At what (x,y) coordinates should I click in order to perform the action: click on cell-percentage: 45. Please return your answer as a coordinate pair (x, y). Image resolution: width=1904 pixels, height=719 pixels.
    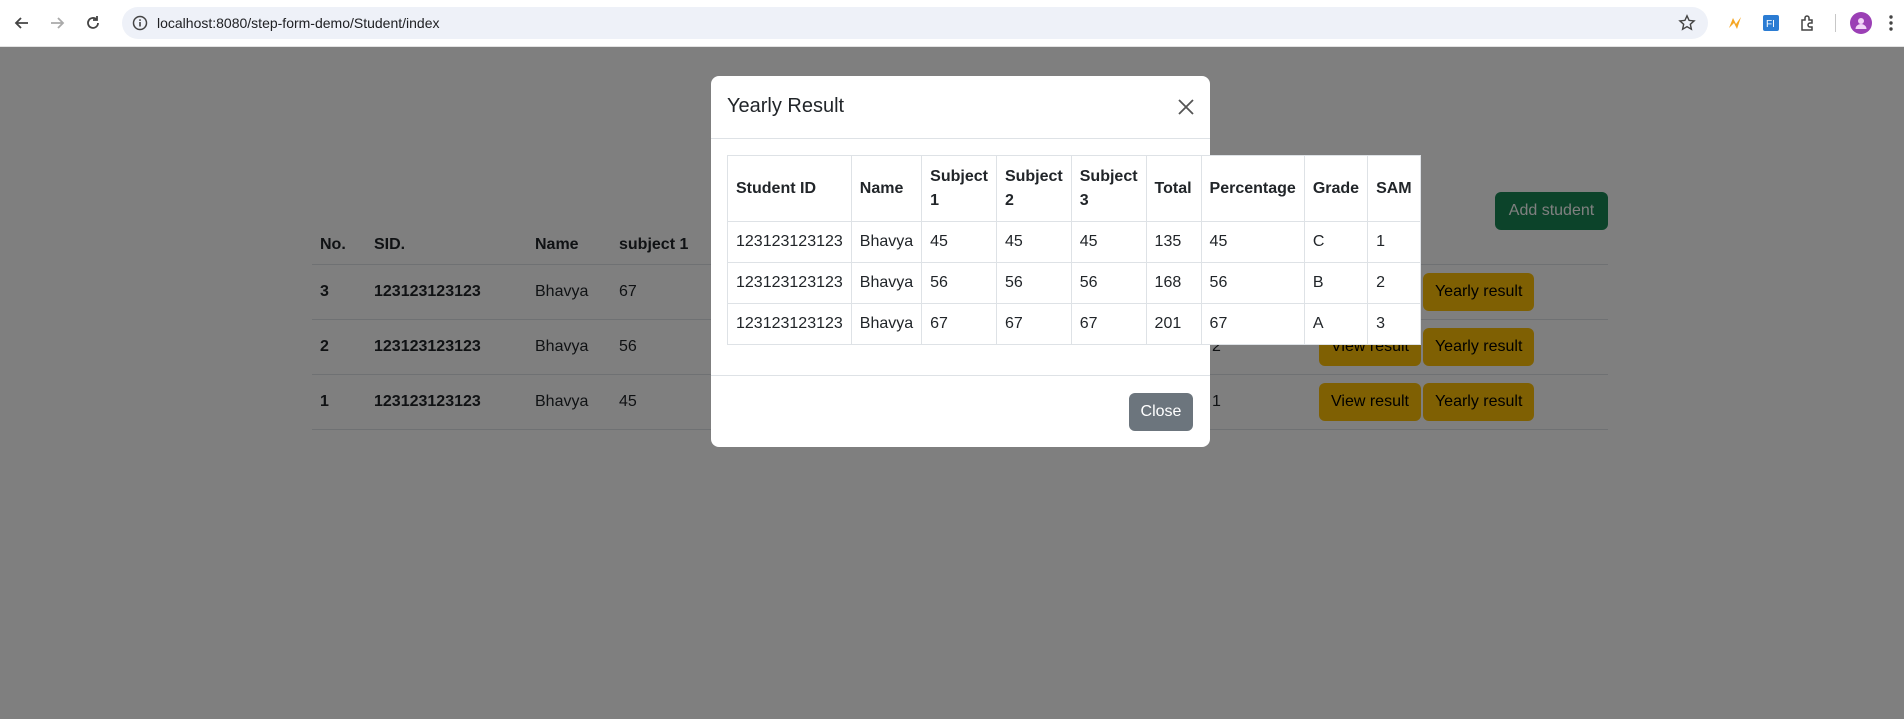
    Looking at the image, I should click on (1252, 242).